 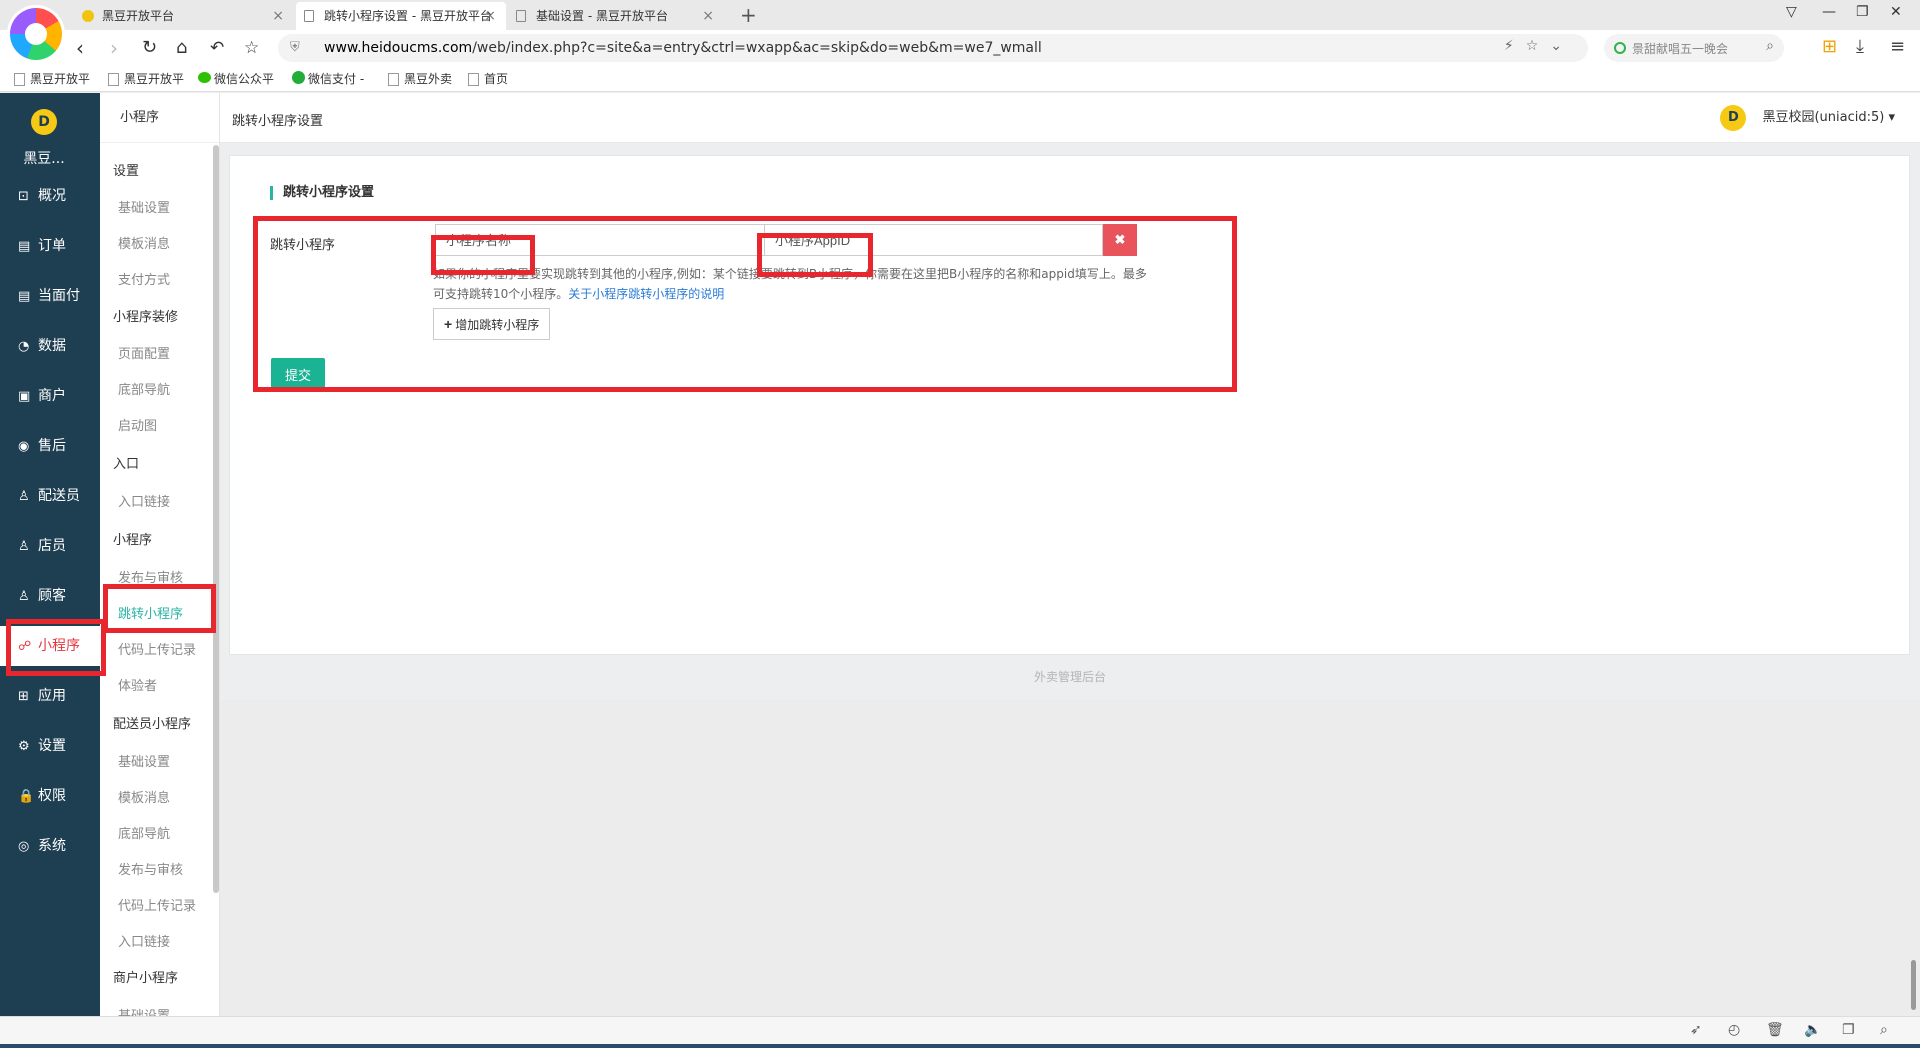 I want to click on help-link: 关于小程序跳转小程序的说明, so click(x=646, y=294).